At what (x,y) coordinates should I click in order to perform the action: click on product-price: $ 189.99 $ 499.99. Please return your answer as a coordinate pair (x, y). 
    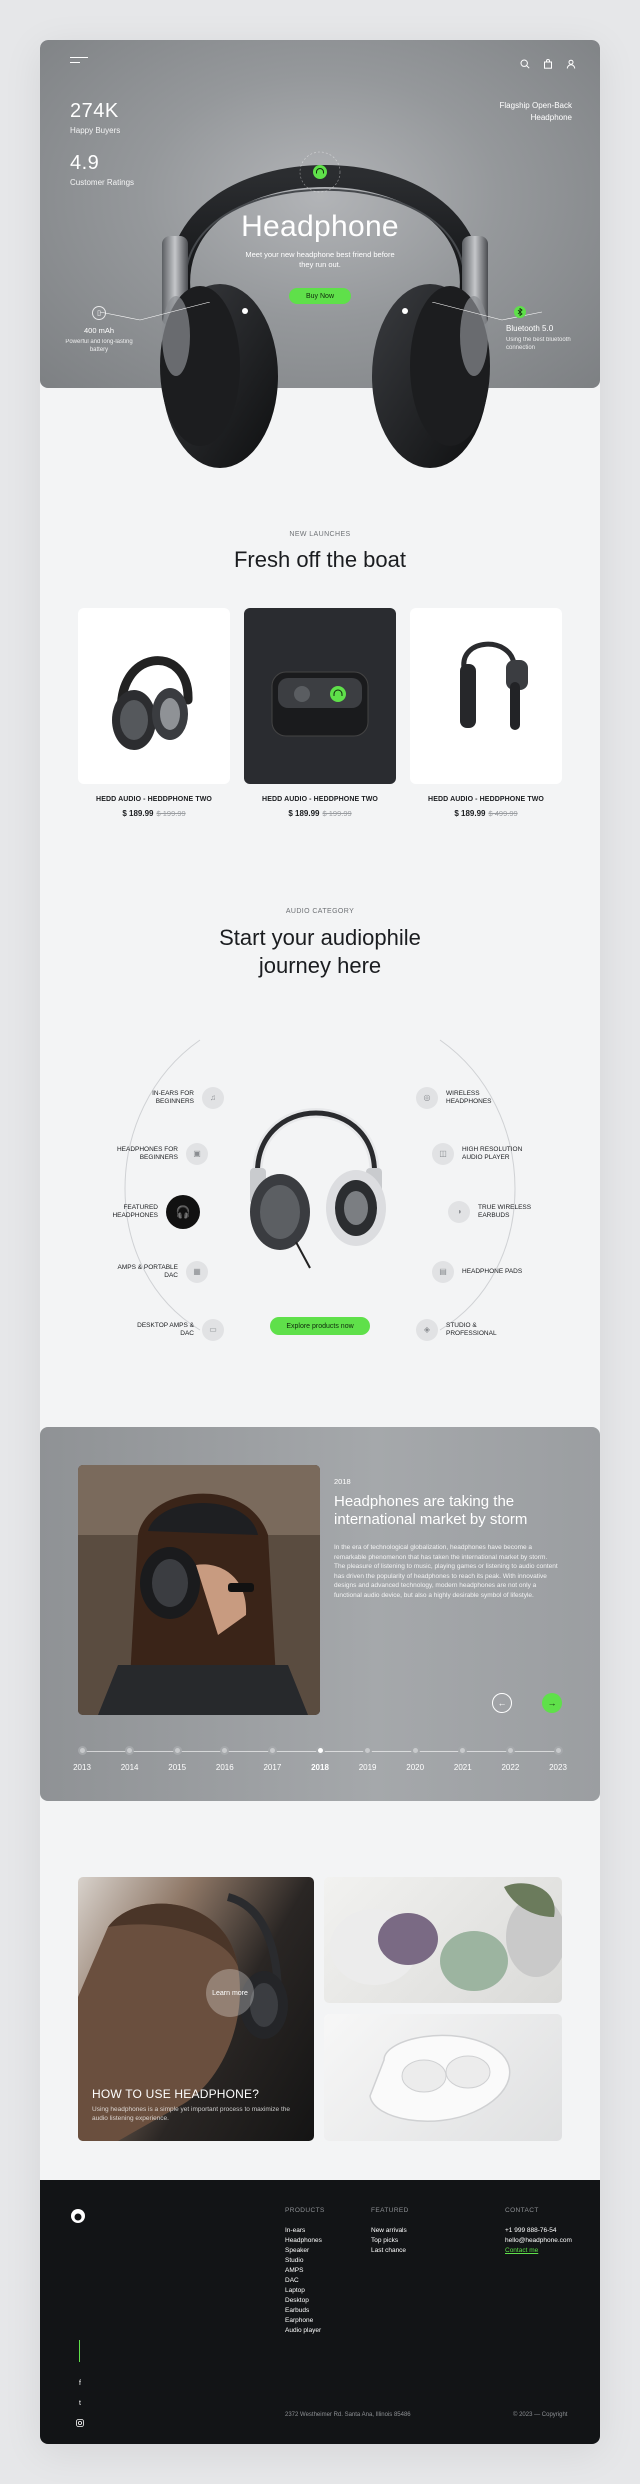
    Looking at the image, I should click on (486, 813).